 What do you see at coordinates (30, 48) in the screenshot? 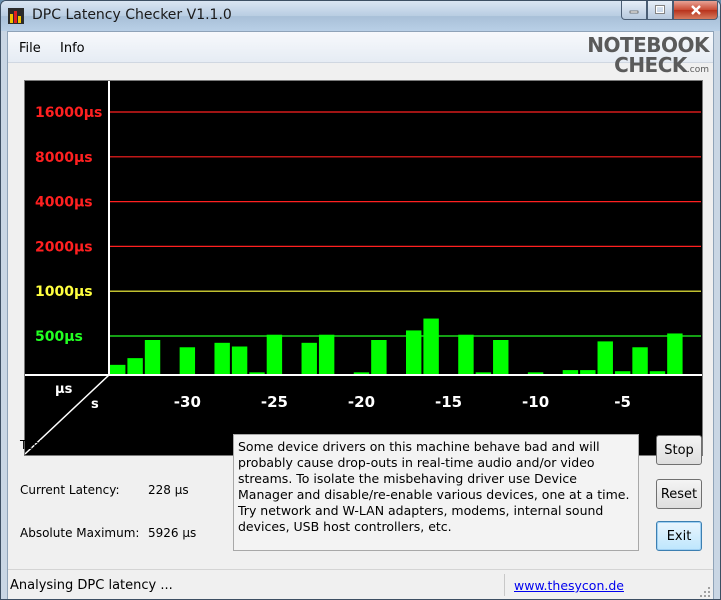
I see `menu-file: File` at bounding box center [30, 48].